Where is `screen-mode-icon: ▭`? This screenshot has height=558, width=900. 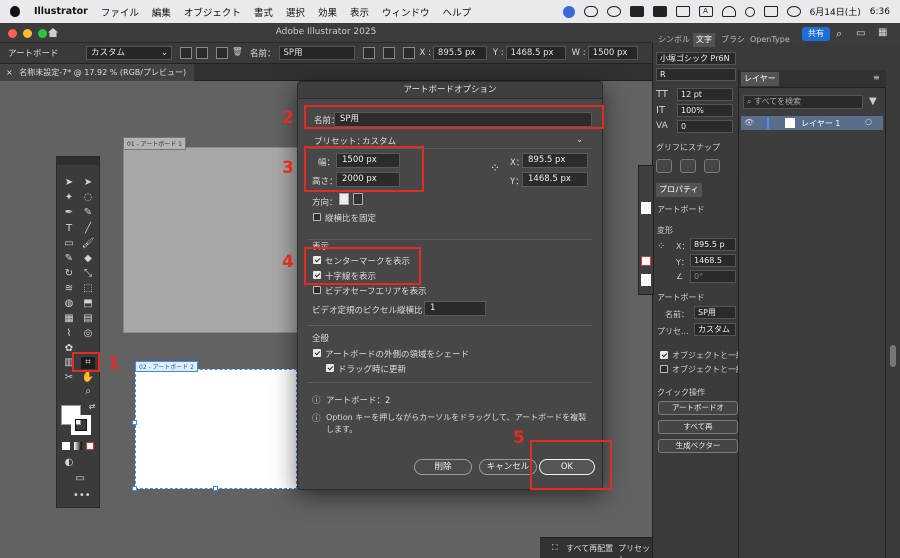
screen-mode-icon: ▭ is located at coordinates (80, 479).